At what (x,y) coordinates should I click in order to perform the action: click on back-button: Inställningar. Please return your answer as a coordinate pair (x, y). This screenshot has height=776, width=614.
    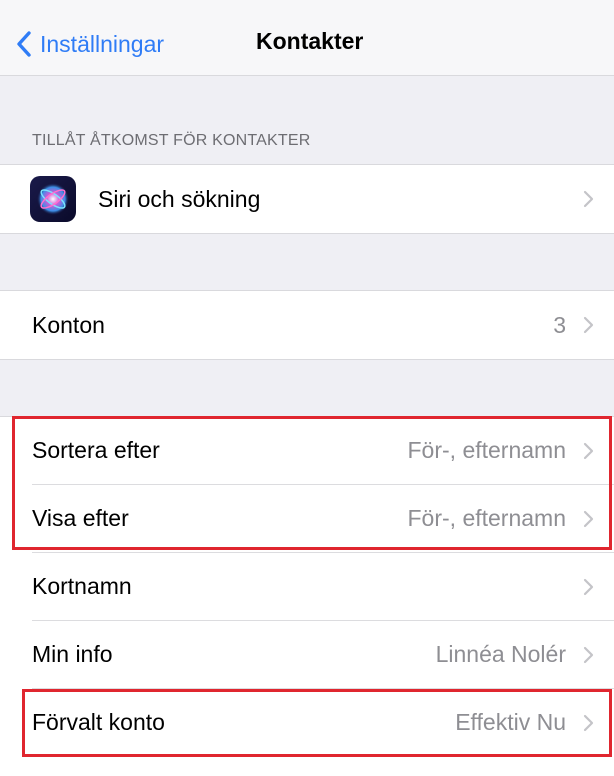
    Looking at the image, I should click on (90, 44).